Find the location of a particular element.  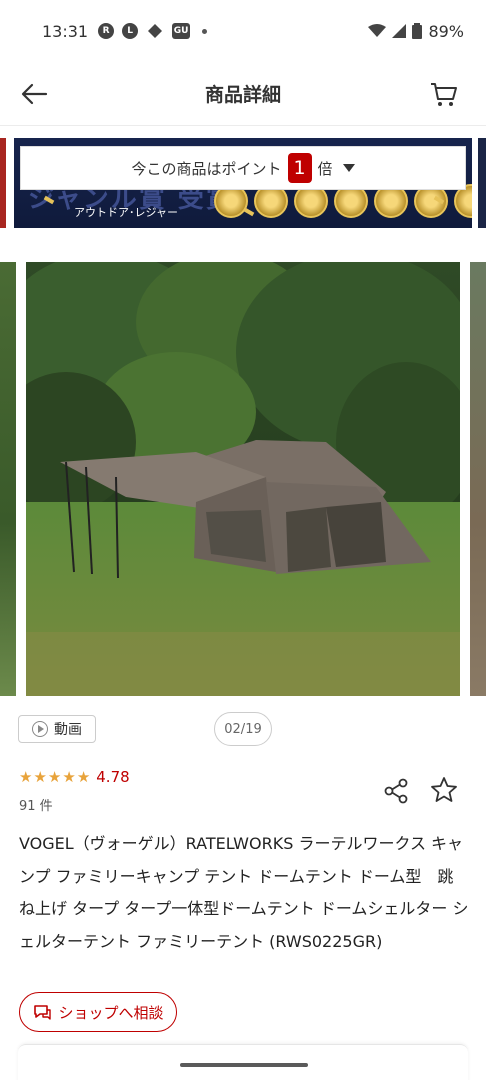

point-multiplier-selector: 今この商品はポイント 1 倍 is located at coordinates (243, 168).